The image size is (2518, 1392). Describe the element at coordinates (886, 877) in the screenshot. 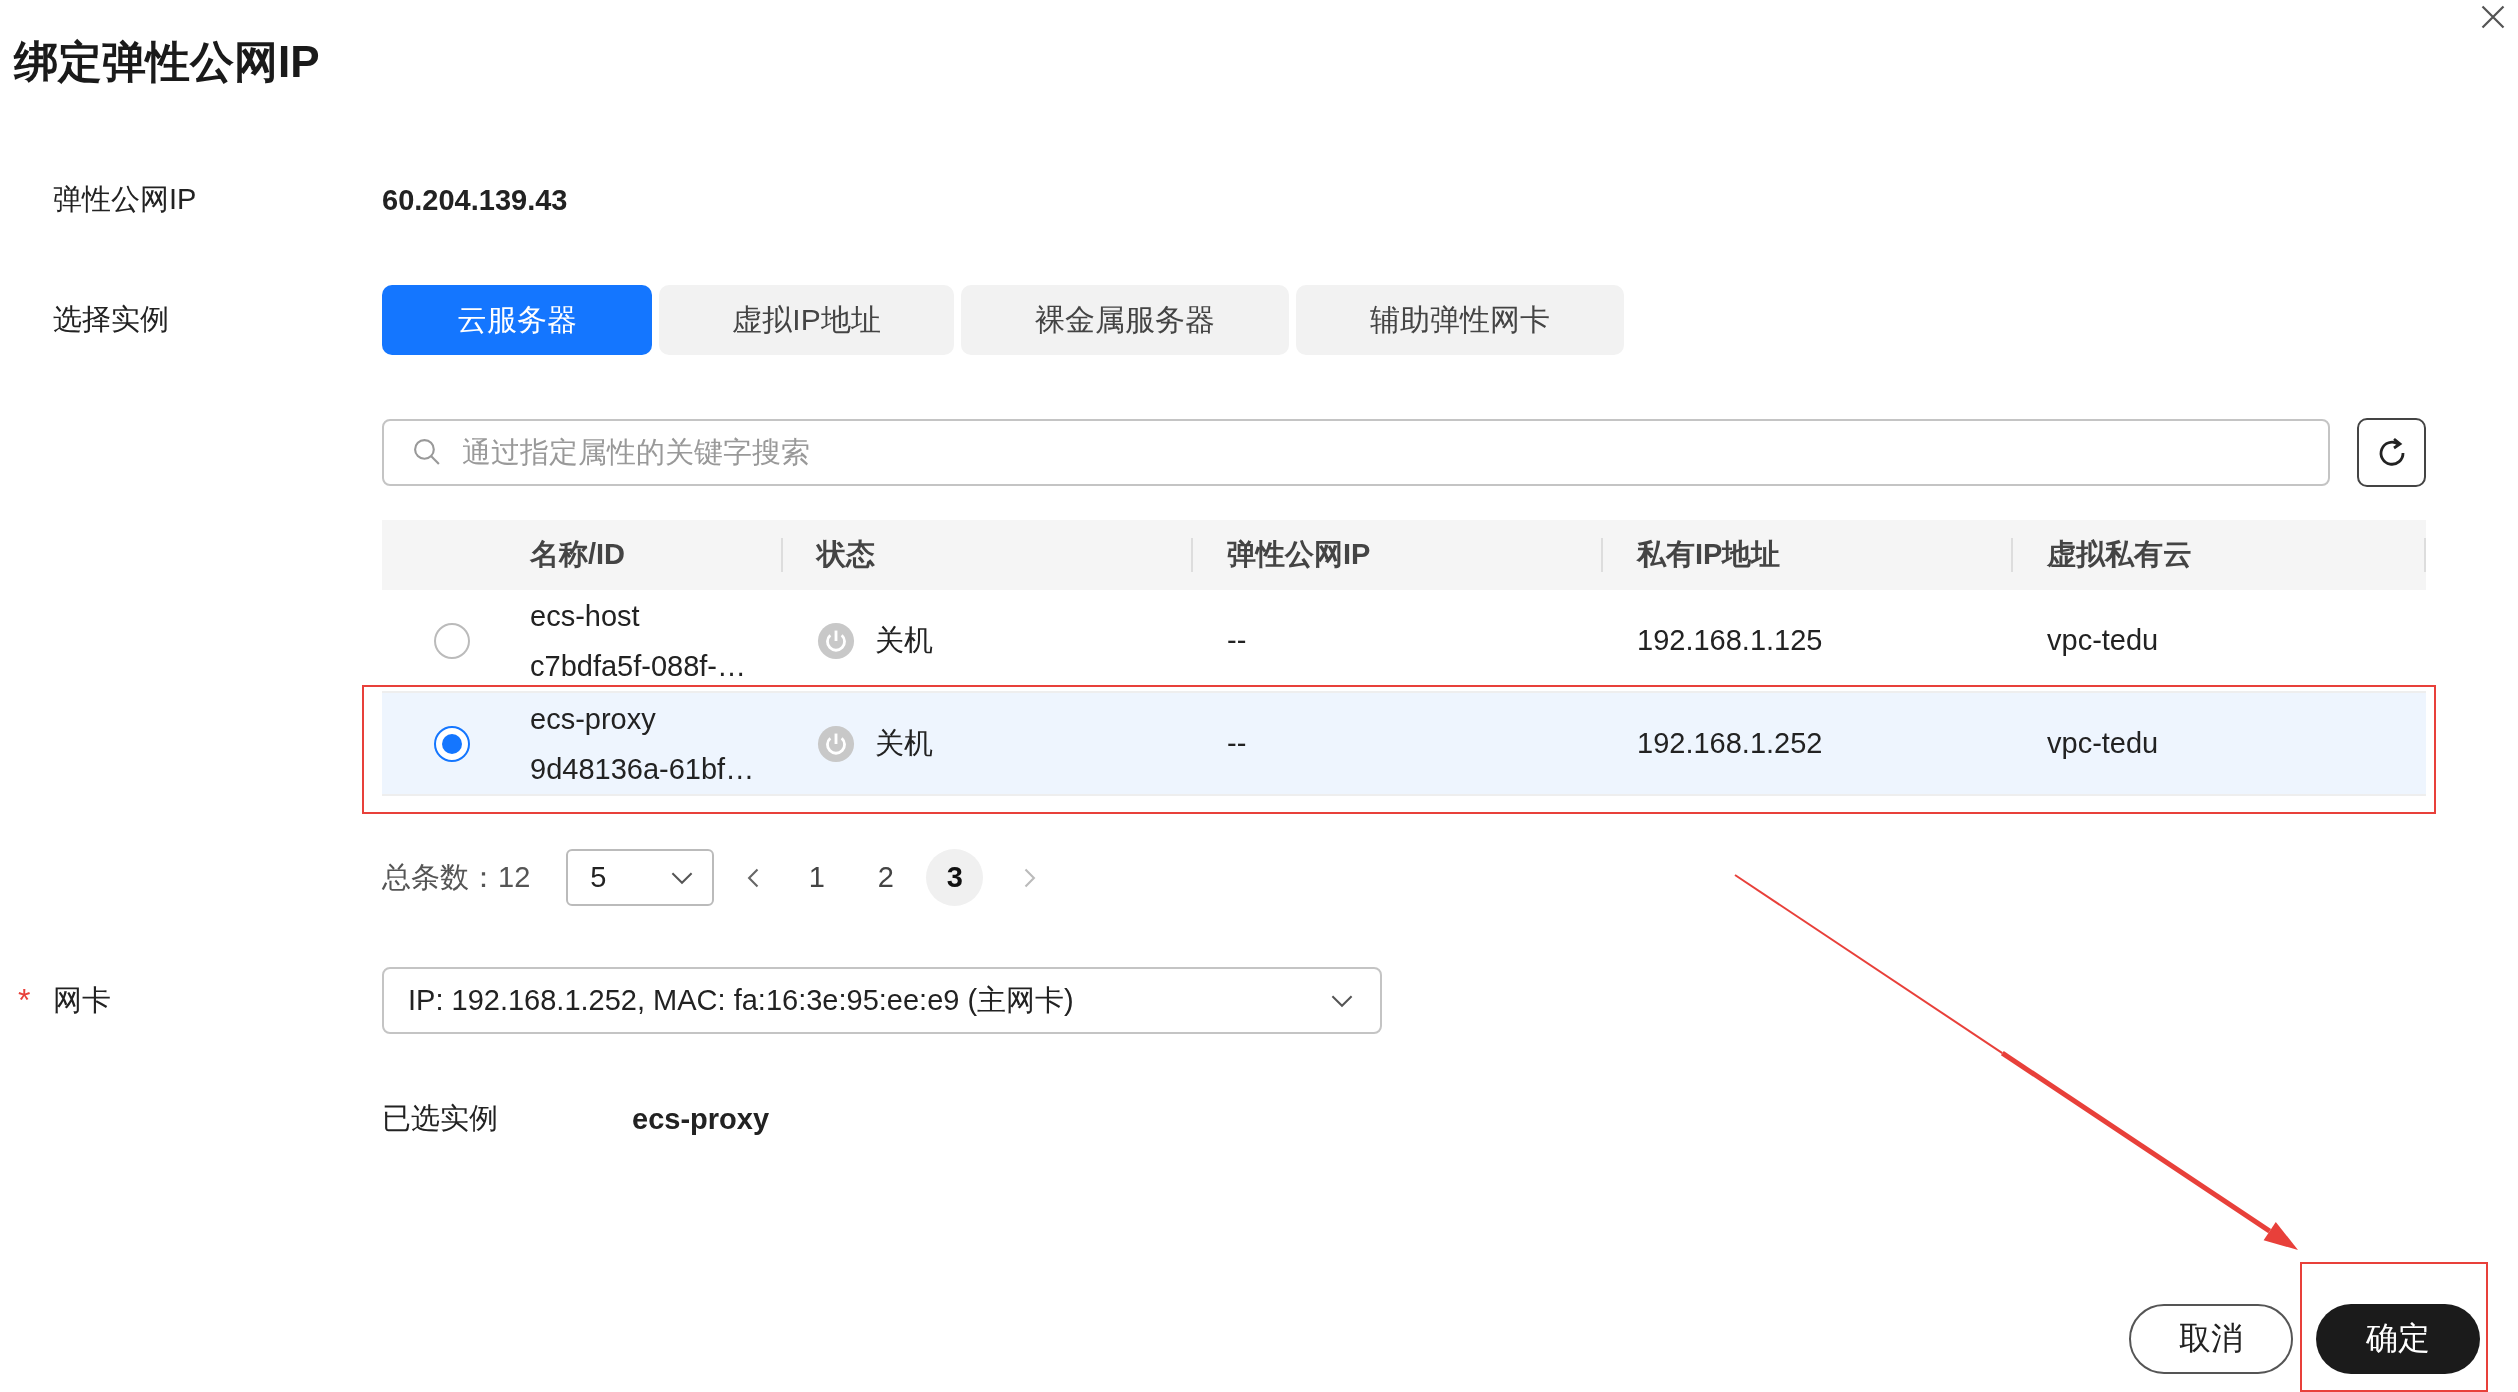

I see `page-button: 2` at that location.